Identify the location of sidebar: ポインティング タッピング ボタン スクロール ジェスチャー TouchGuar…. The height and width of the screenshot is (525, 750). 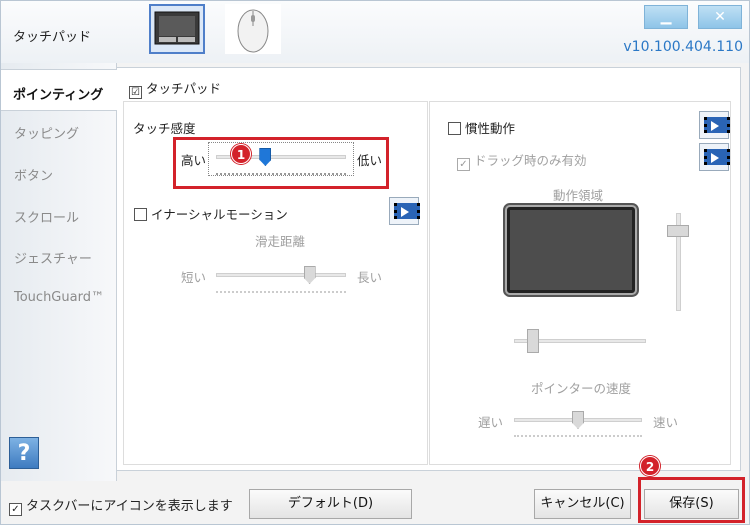
(60, 272).